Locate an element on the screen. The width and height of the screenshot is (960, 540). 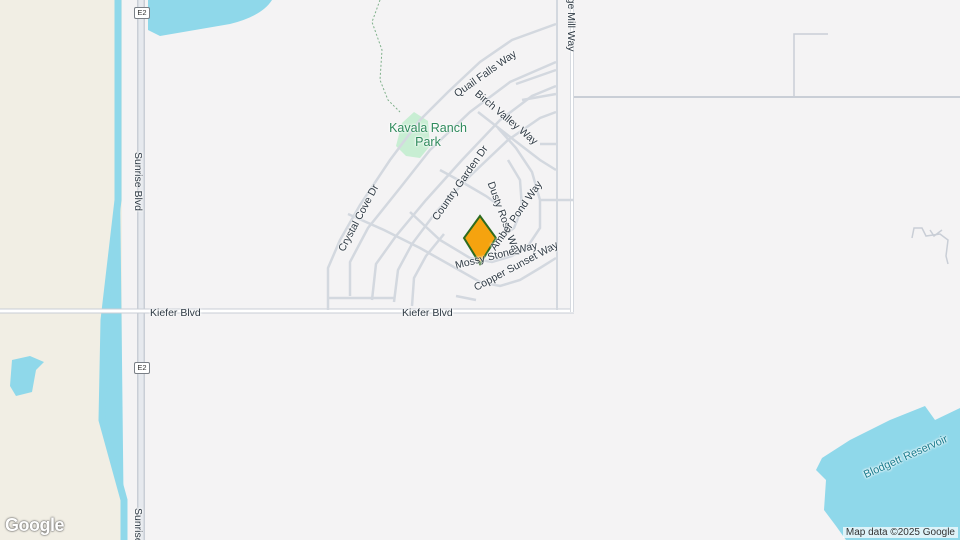
pond-north-water is located at coordinates (210, 18).